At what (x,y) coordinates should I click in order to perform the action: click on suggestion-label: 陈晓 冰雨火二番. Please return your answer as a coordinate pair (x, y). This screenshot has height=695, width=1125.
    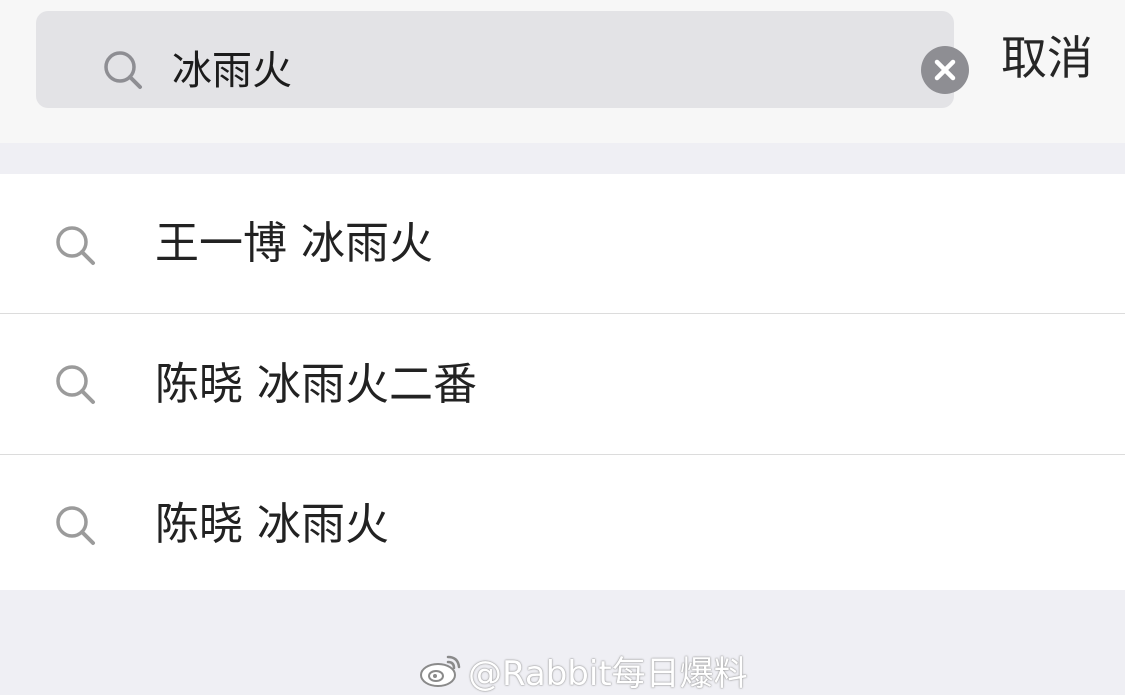
    Looking at the image, I should click on (316, 384).